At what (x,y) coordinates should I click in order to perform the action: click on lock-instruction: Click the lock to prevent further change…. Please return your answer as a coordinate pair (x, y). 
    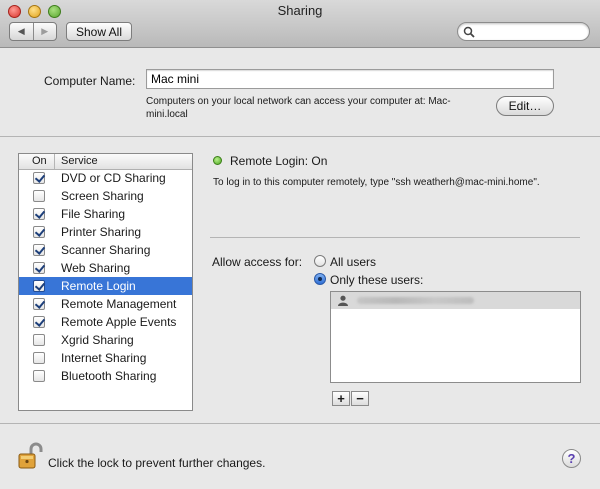
    Looking at the image, I should click on (157, 463).